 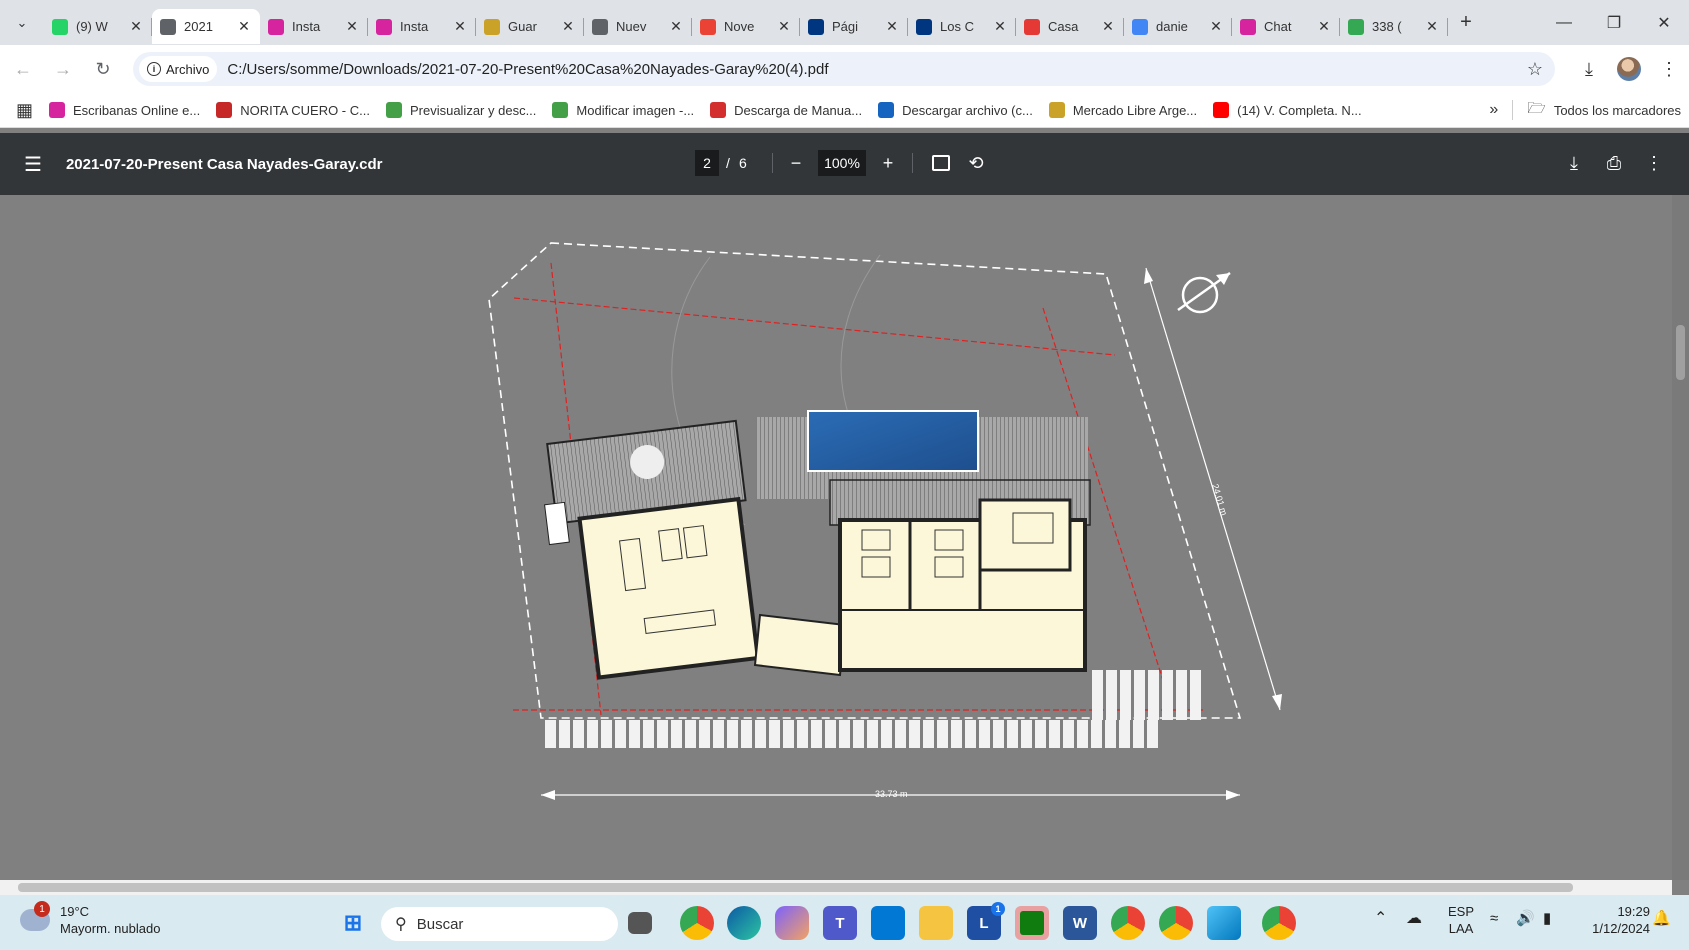 I want to click on tab-6: Nove ✕, so click(x=746, y=26).